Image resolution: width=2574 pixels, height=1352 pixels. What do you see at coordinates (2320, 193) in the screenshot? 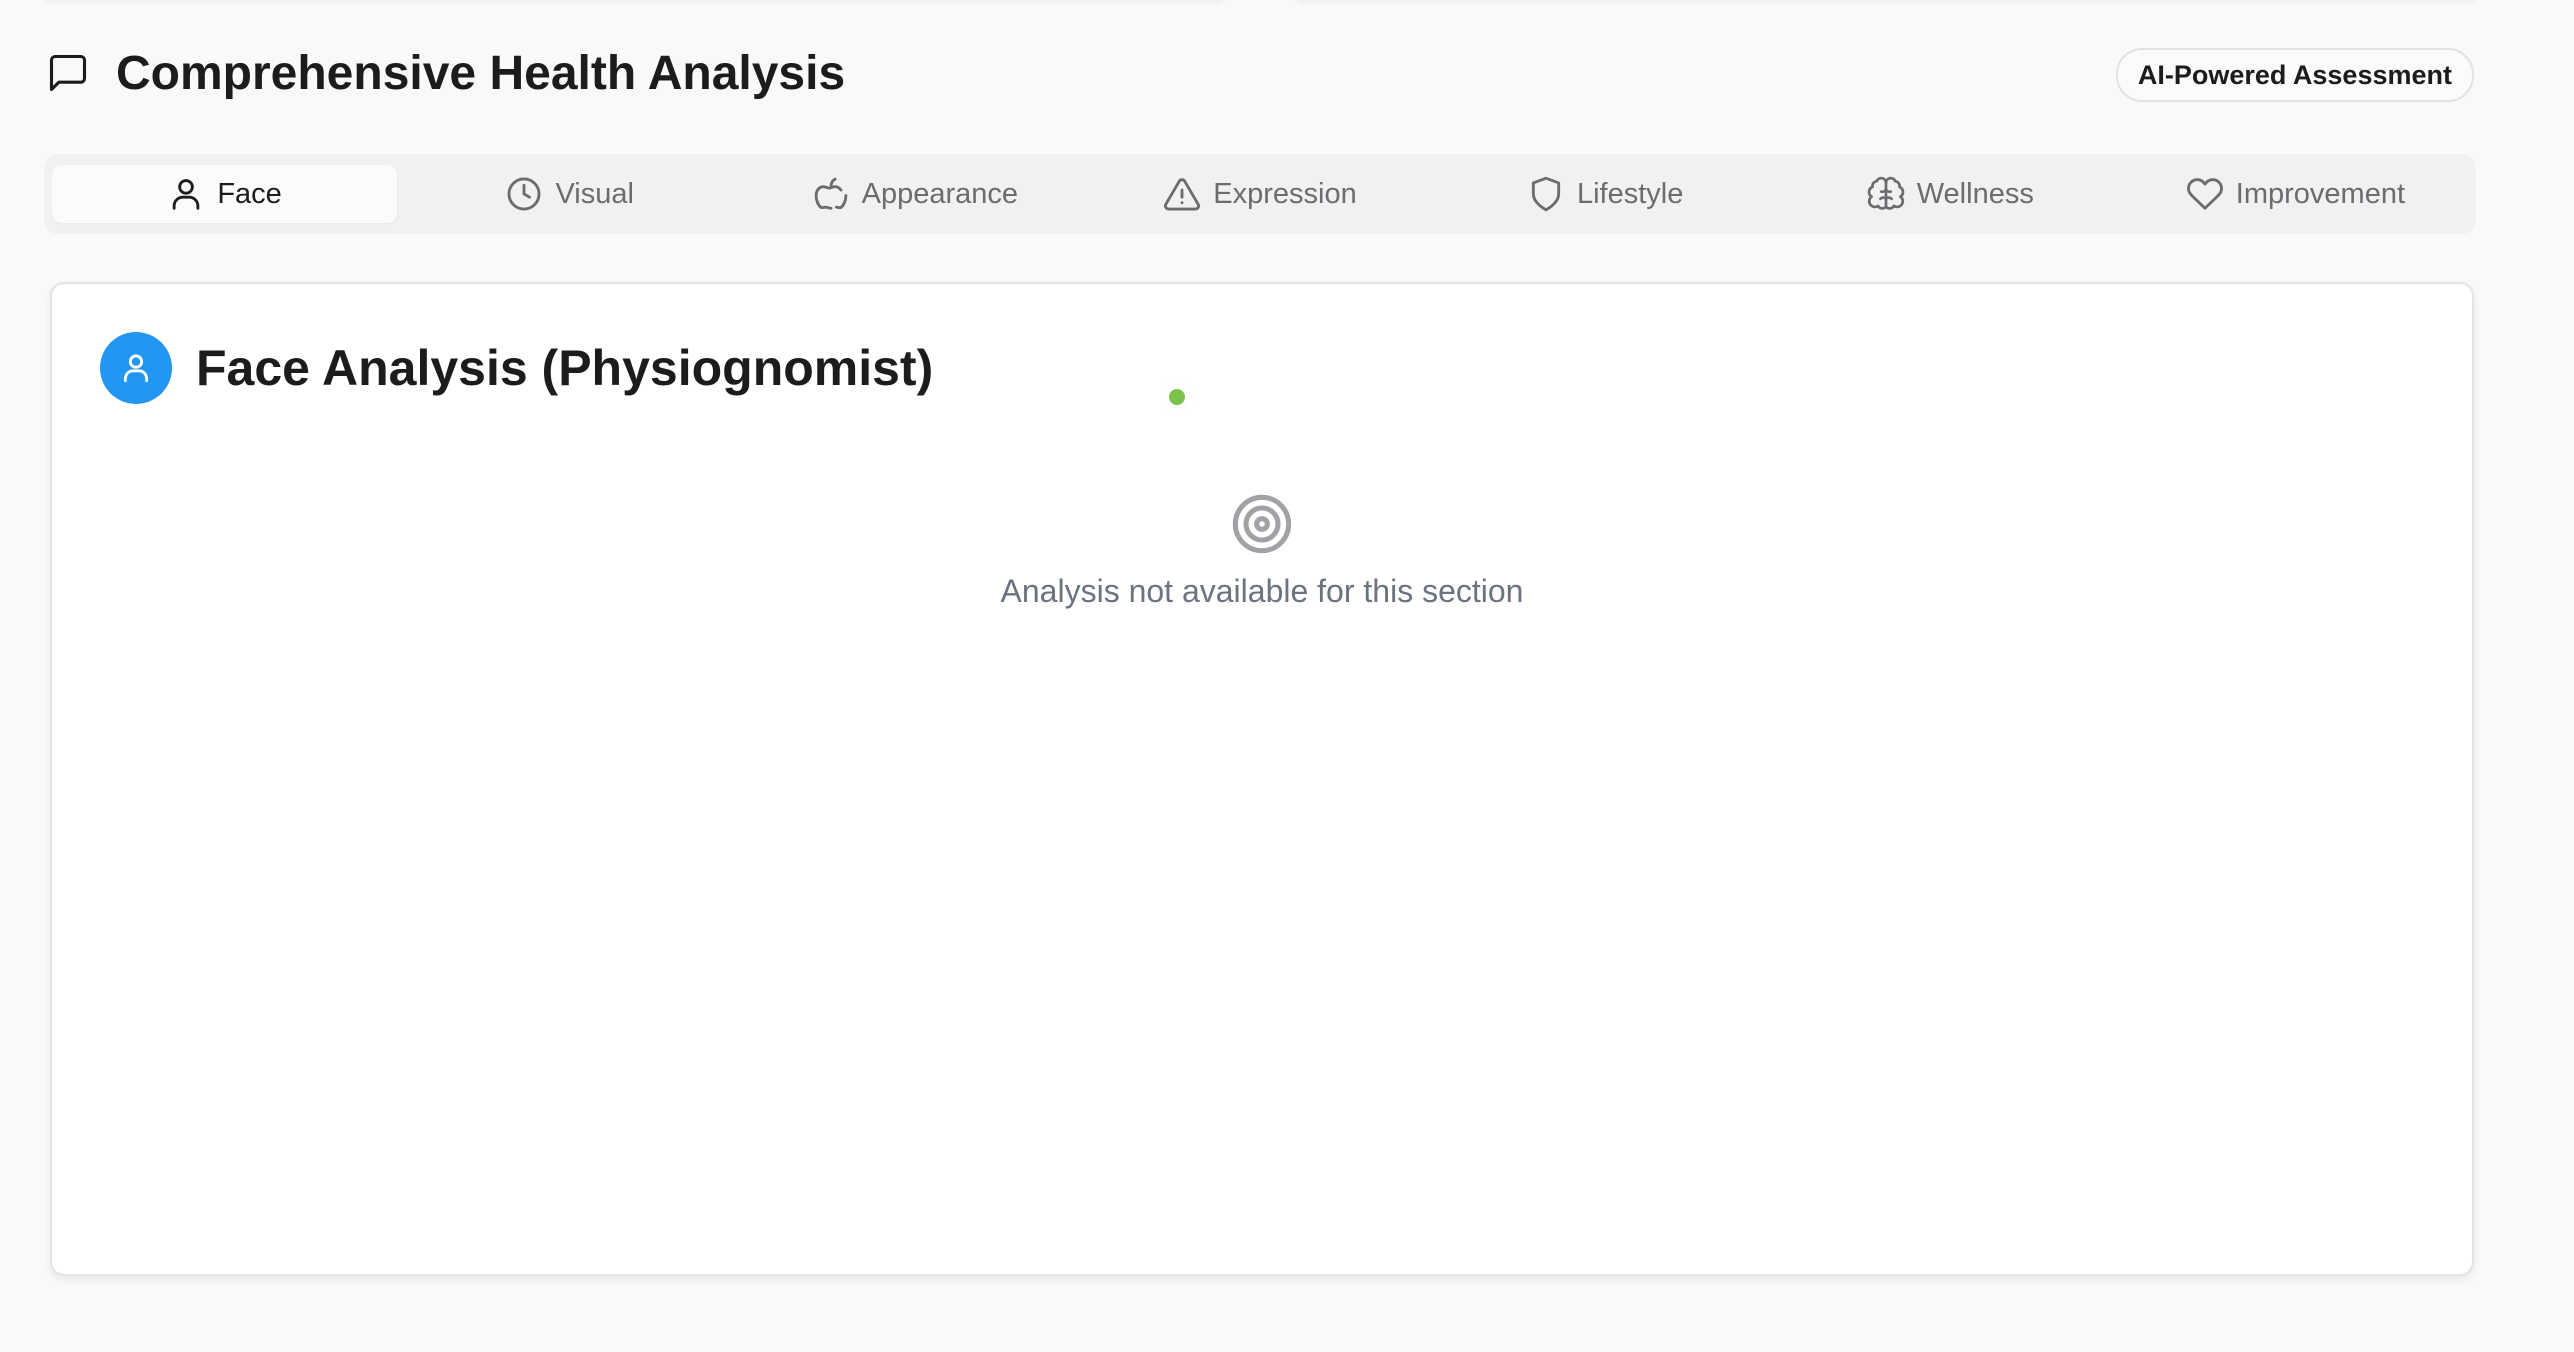
I see `tab-label: Improvement` at bounding box center [2320, 193].